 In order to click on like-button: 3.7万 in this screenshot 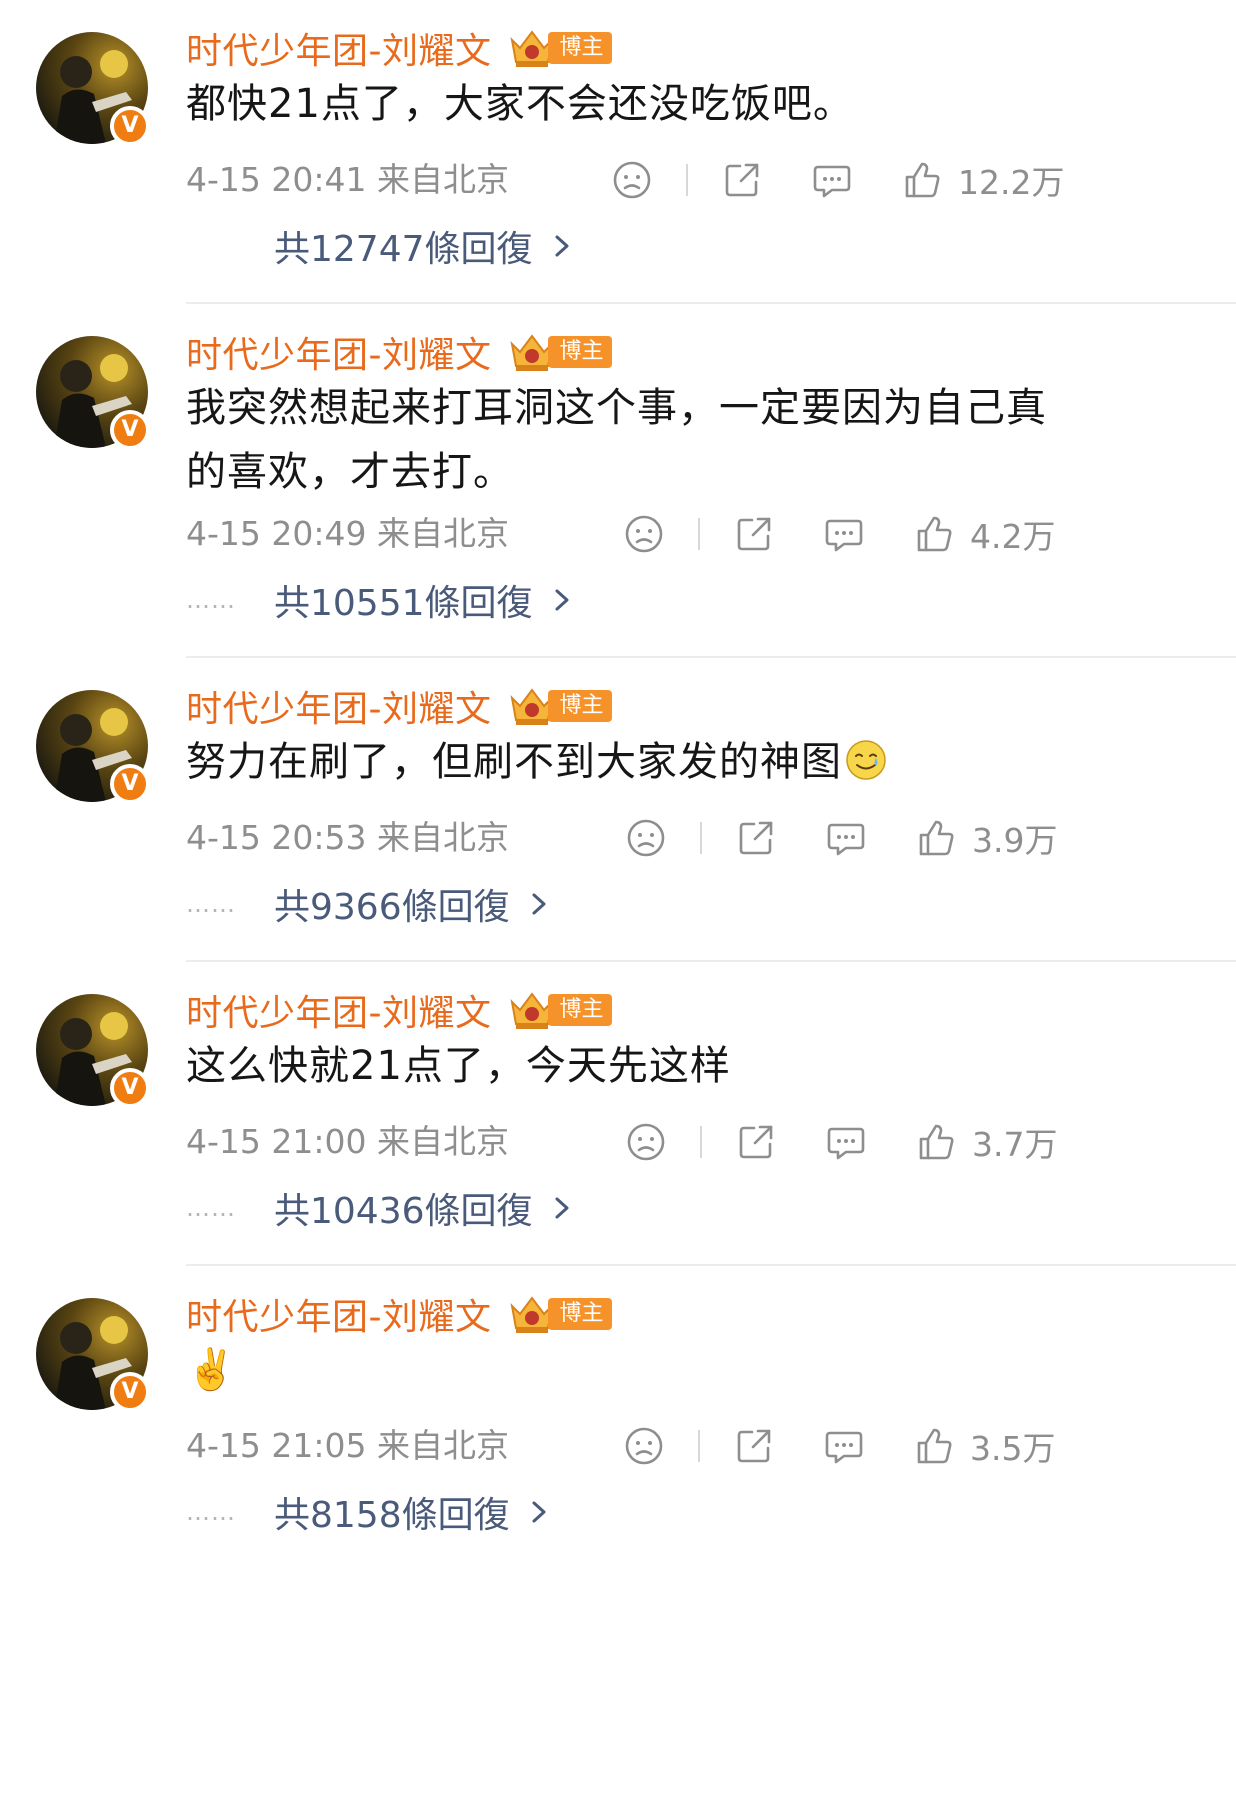, I will do `click(985, 1142)`.